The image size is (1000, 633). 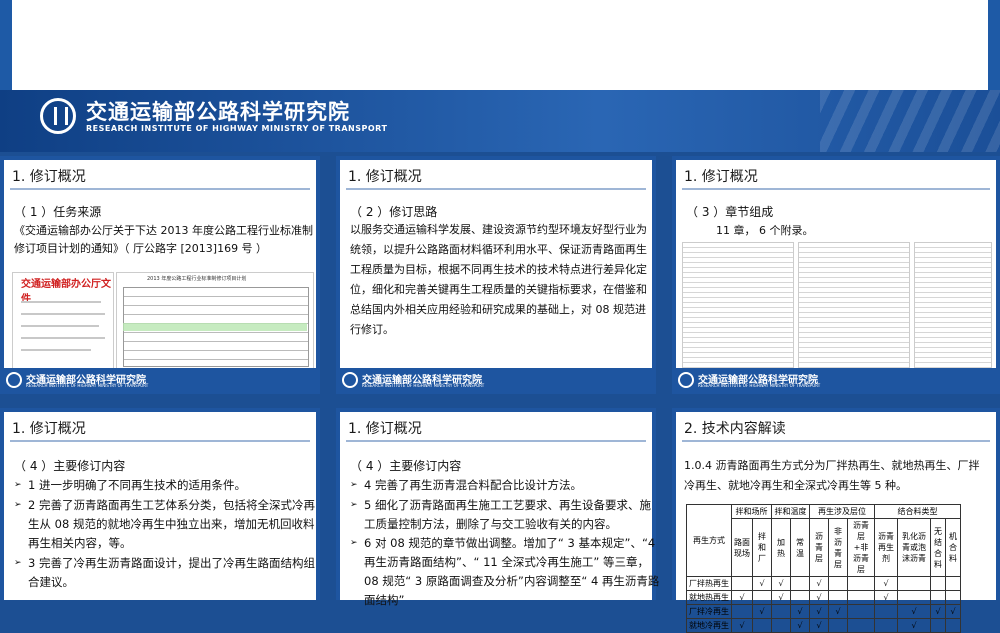 What do you see at coordinates (842, 511) in the screenshot?
I see `table-group-header: 再生涉及层位` at bounding box center [842, 511].